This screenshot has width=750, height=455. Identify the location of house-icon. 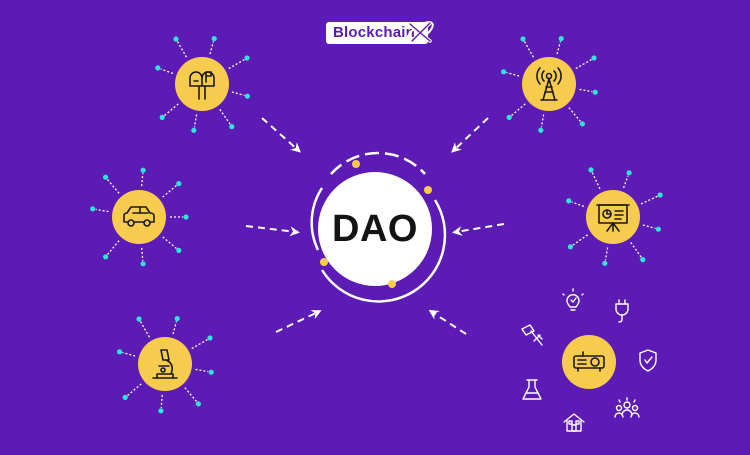
(574, 422).